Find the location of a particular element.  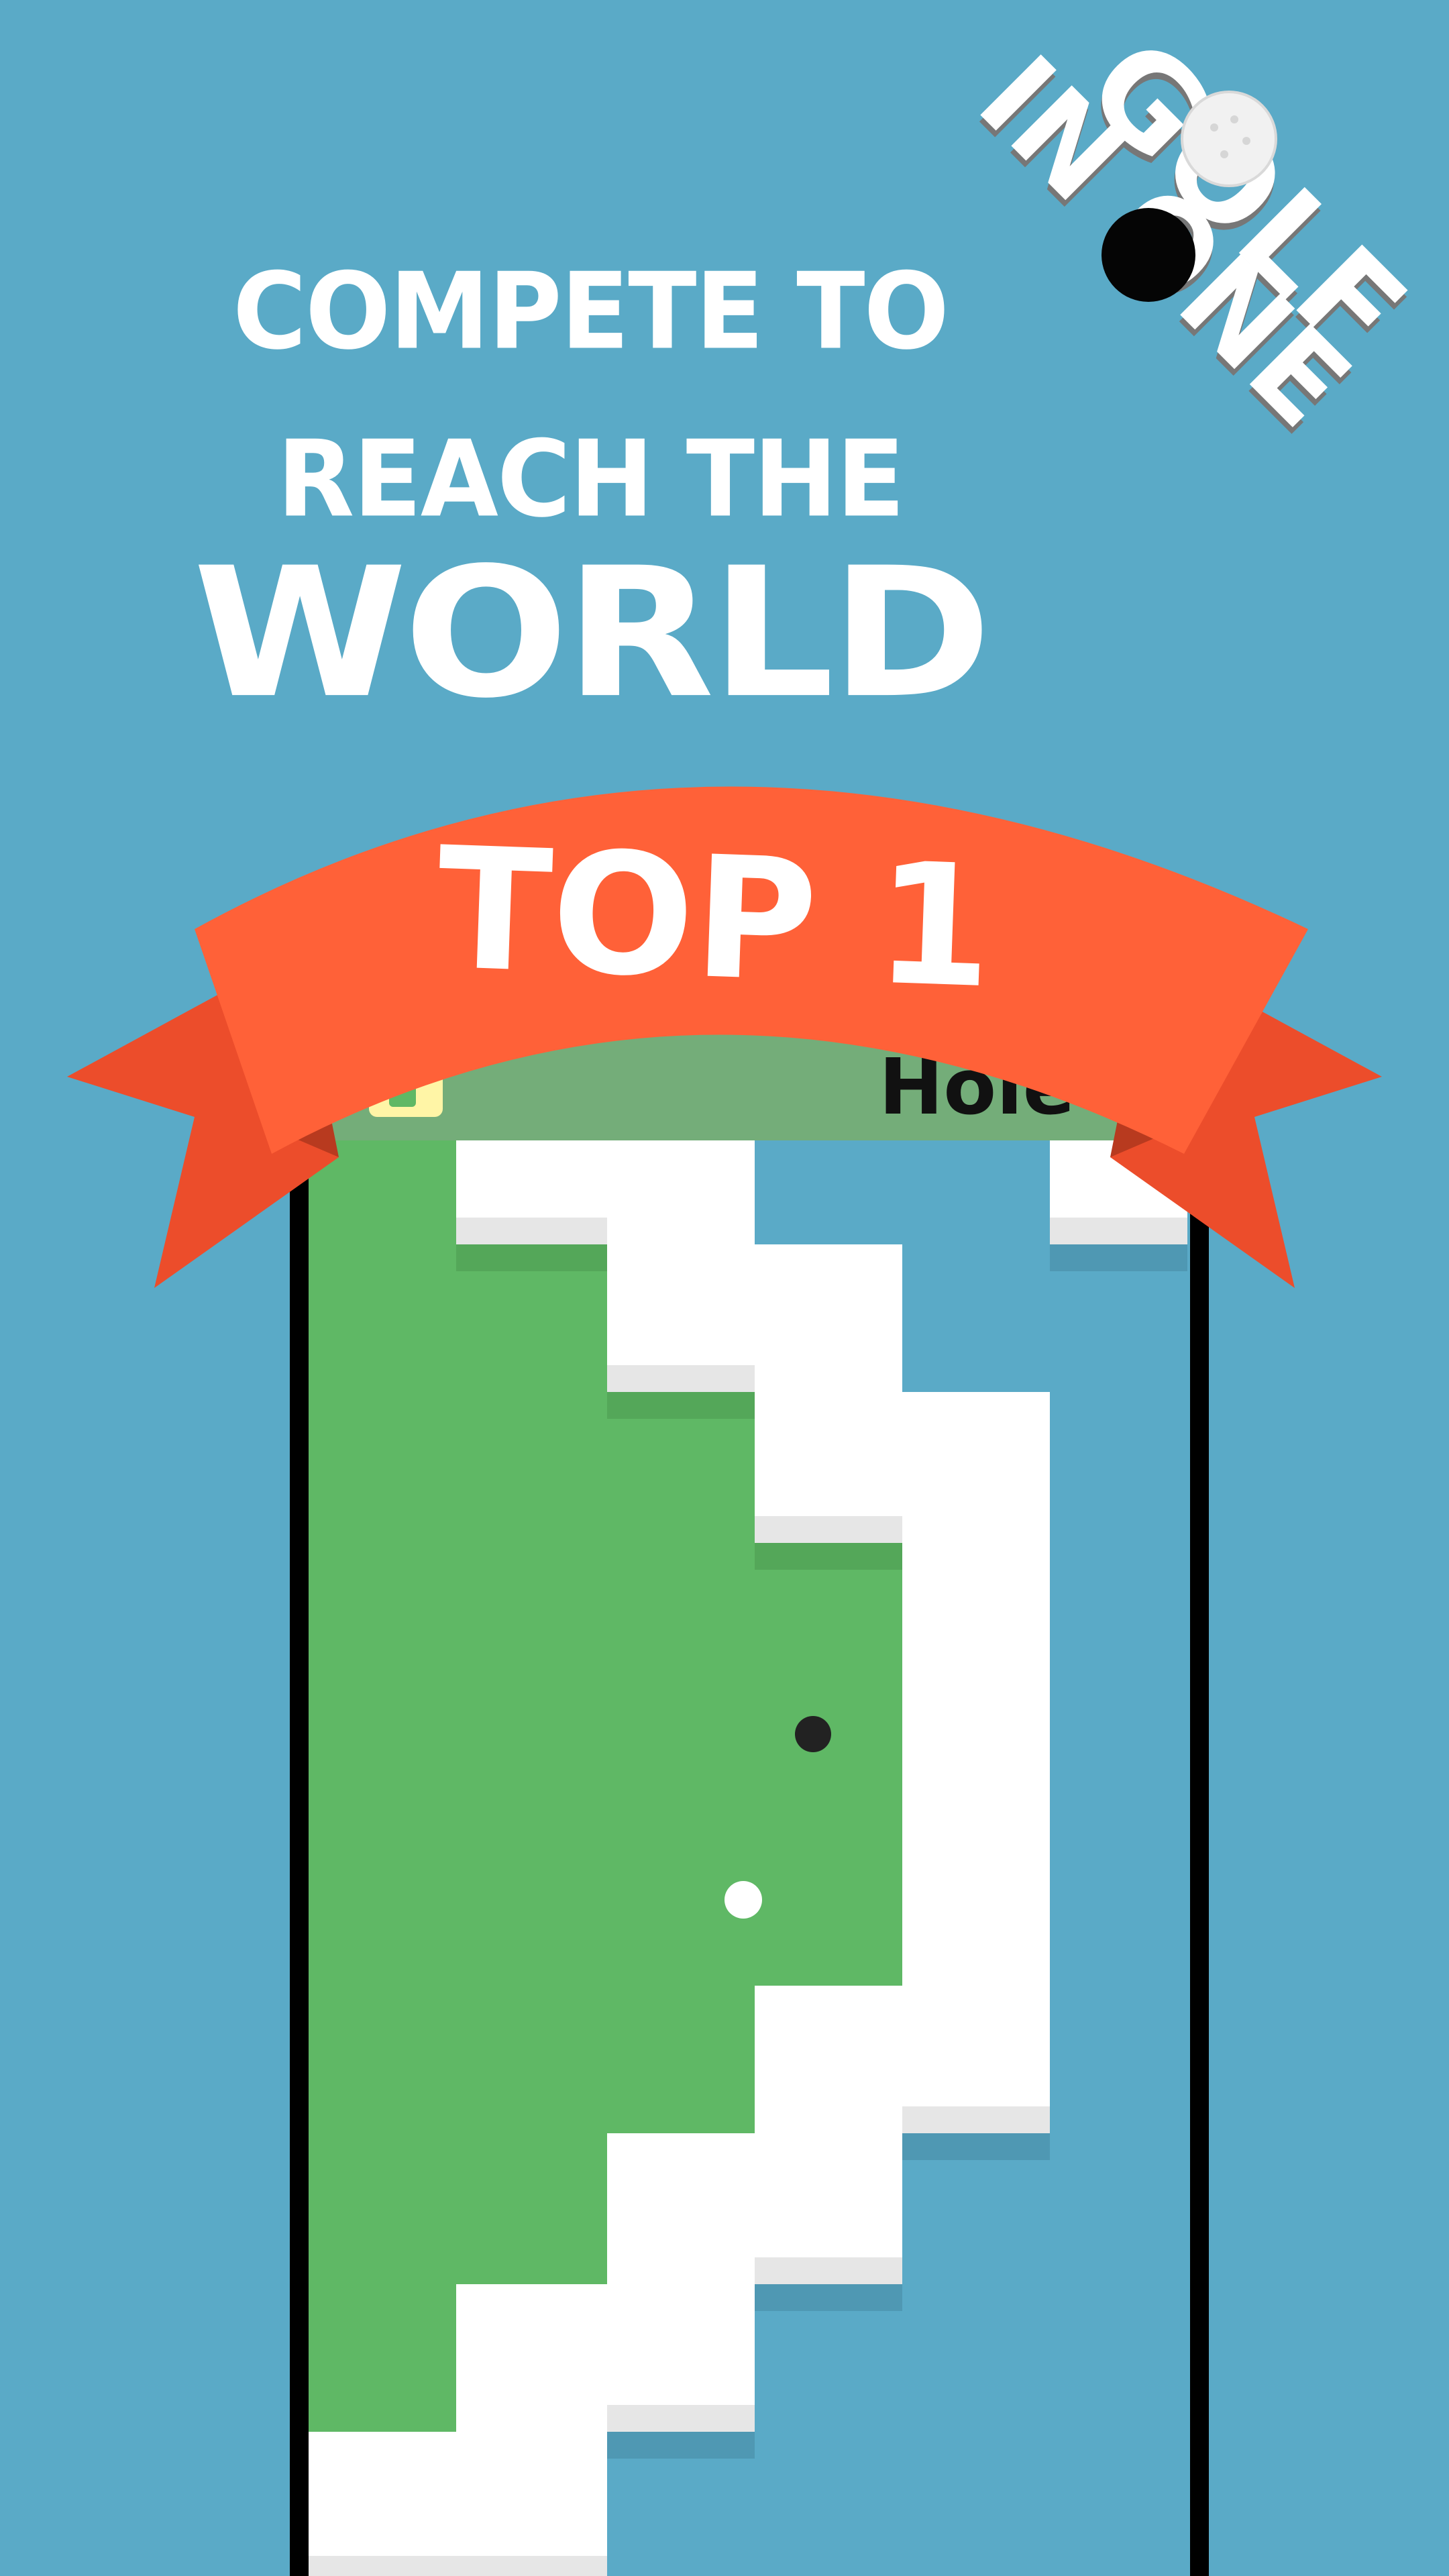

golf-hole is located at coordinates (813, 1734).